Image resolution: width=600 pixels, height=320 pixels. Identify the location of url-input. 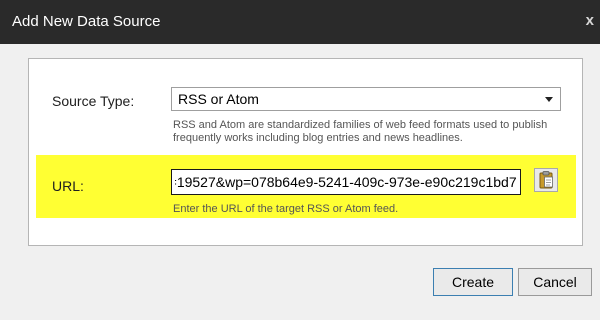
(346, 182).